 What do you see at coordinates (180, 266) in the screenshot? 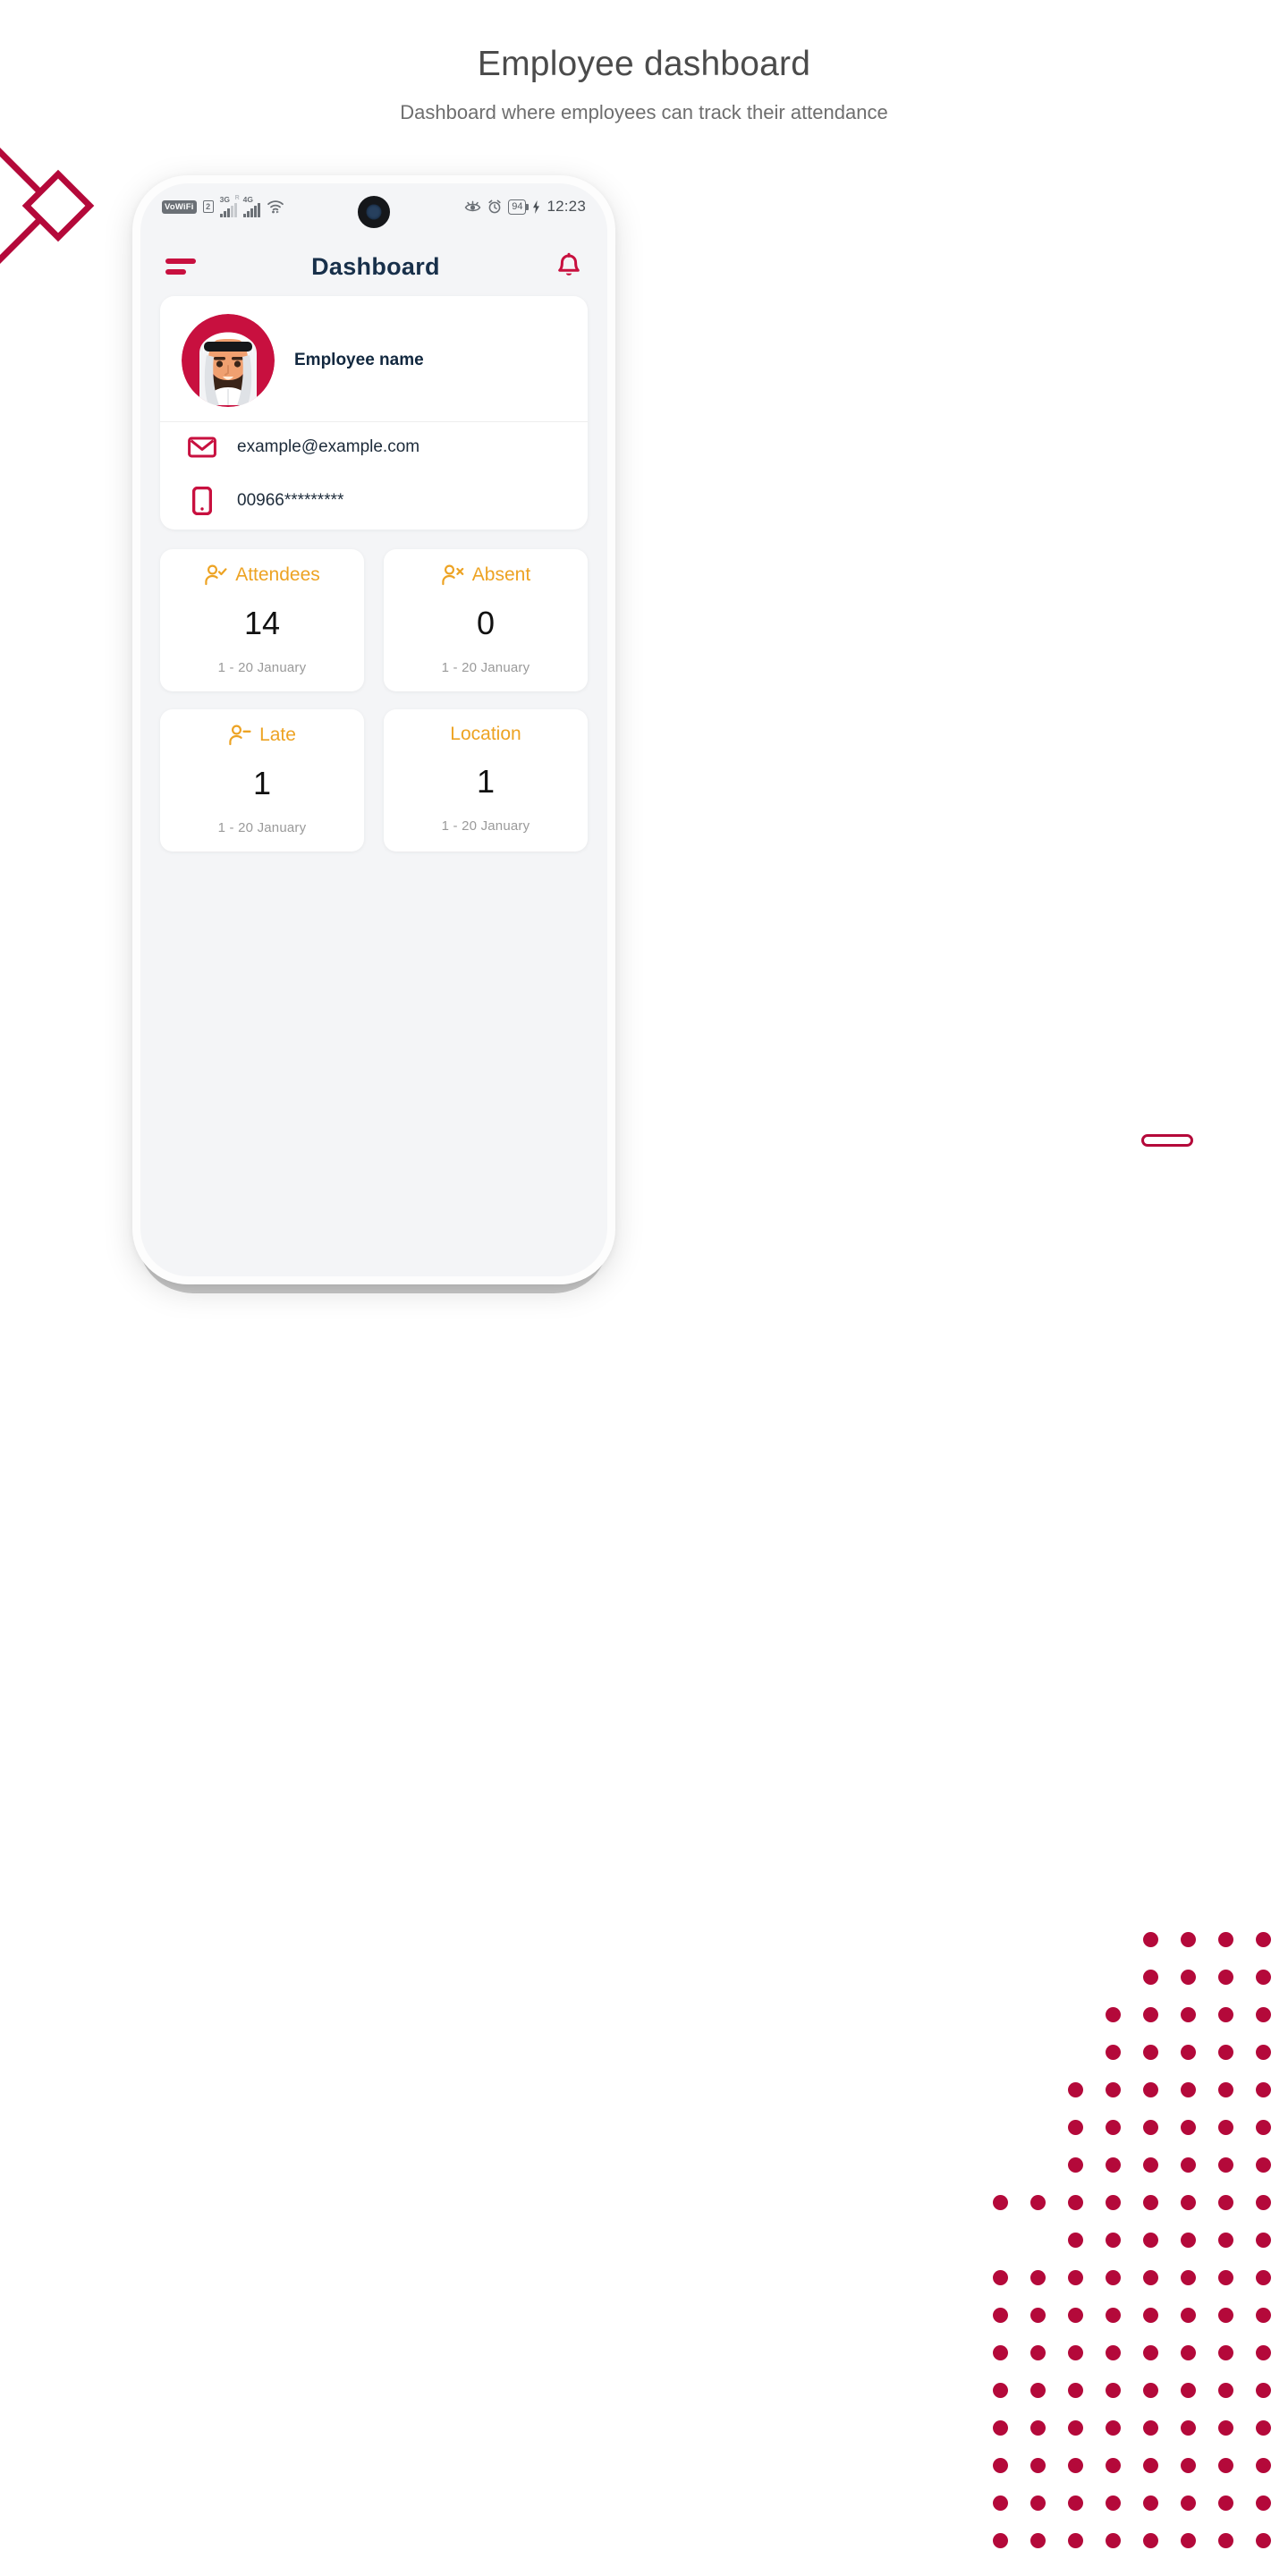
I see `hamburger-menu-icon` at bounding box center [180, 266].